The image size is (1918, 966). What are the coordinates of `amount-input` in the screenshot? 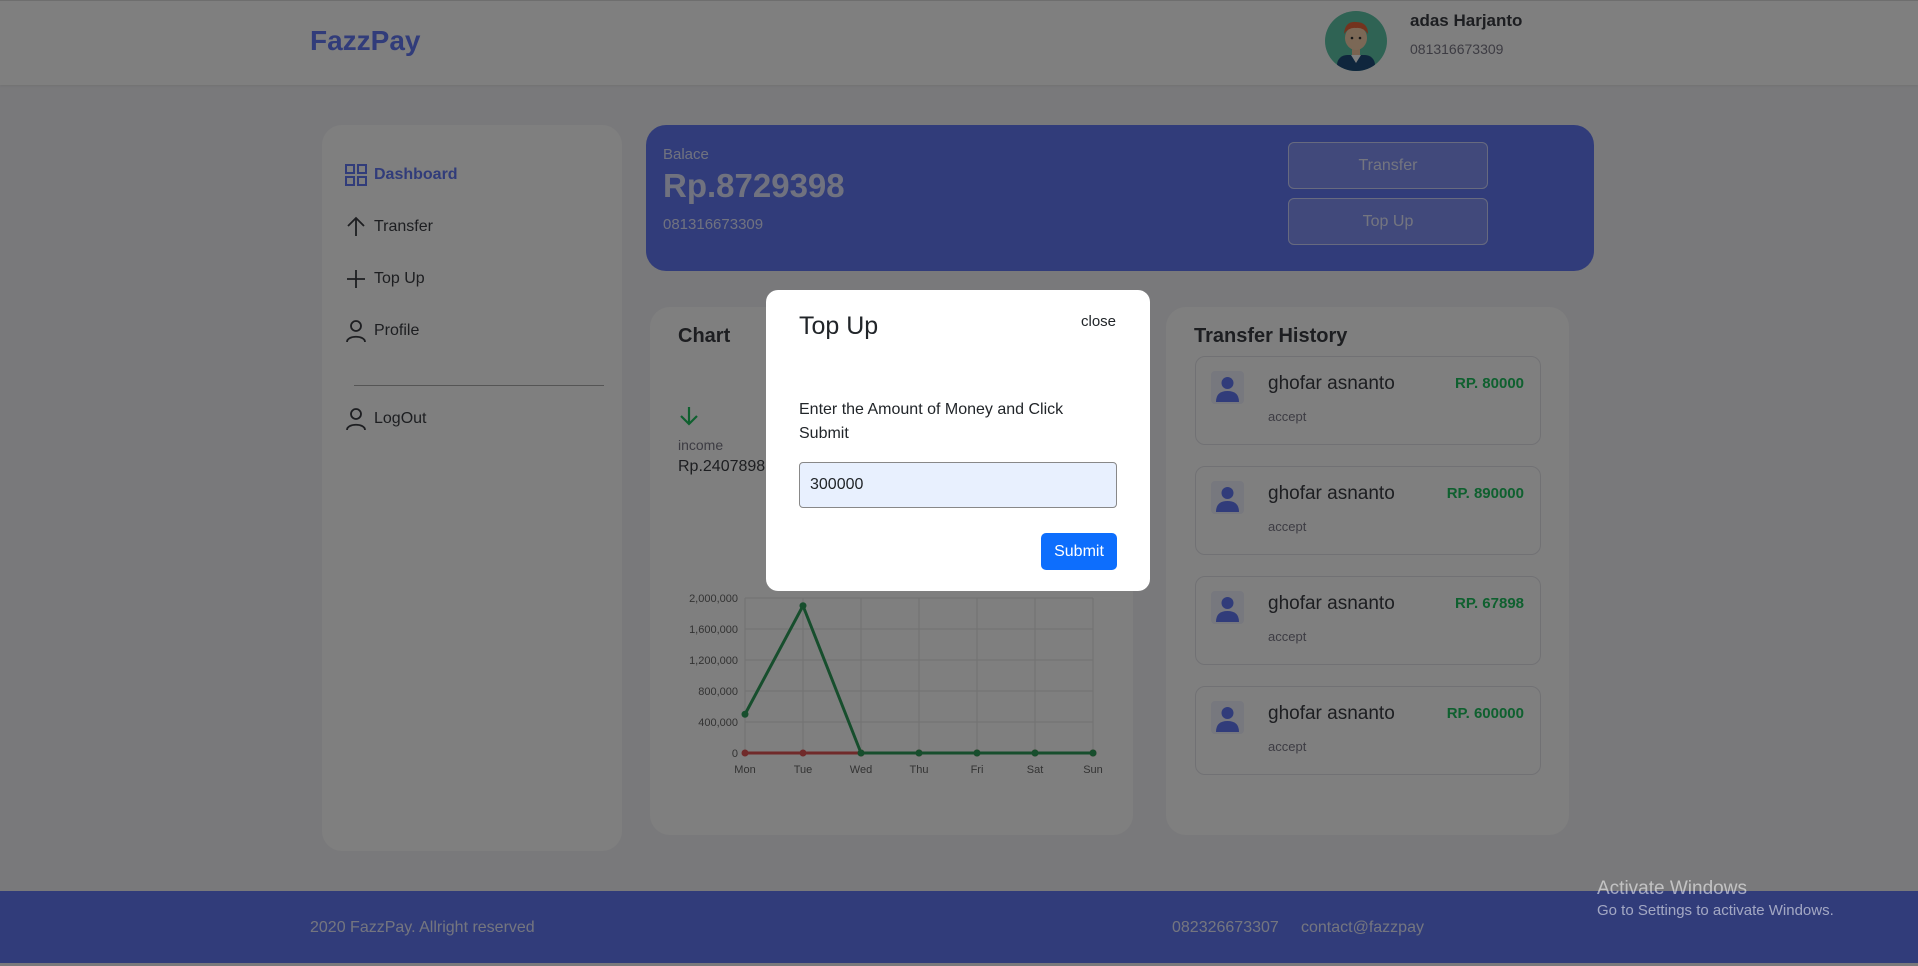 It's located at (958, 485).